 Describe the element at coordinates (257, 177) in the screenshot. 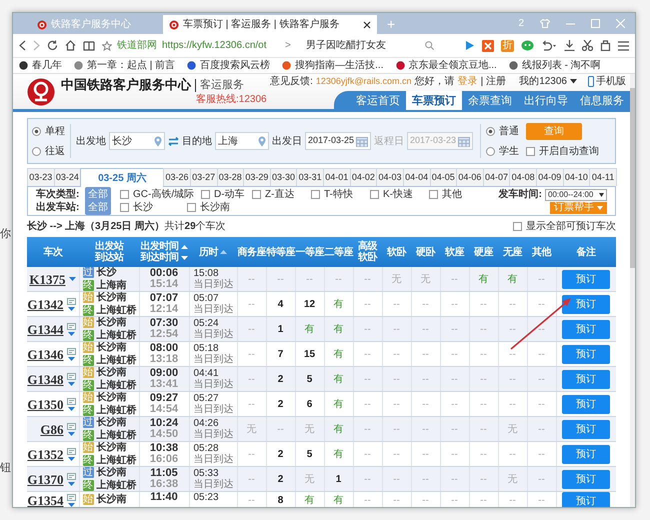

I see `date-tab: 03-29` at that location.